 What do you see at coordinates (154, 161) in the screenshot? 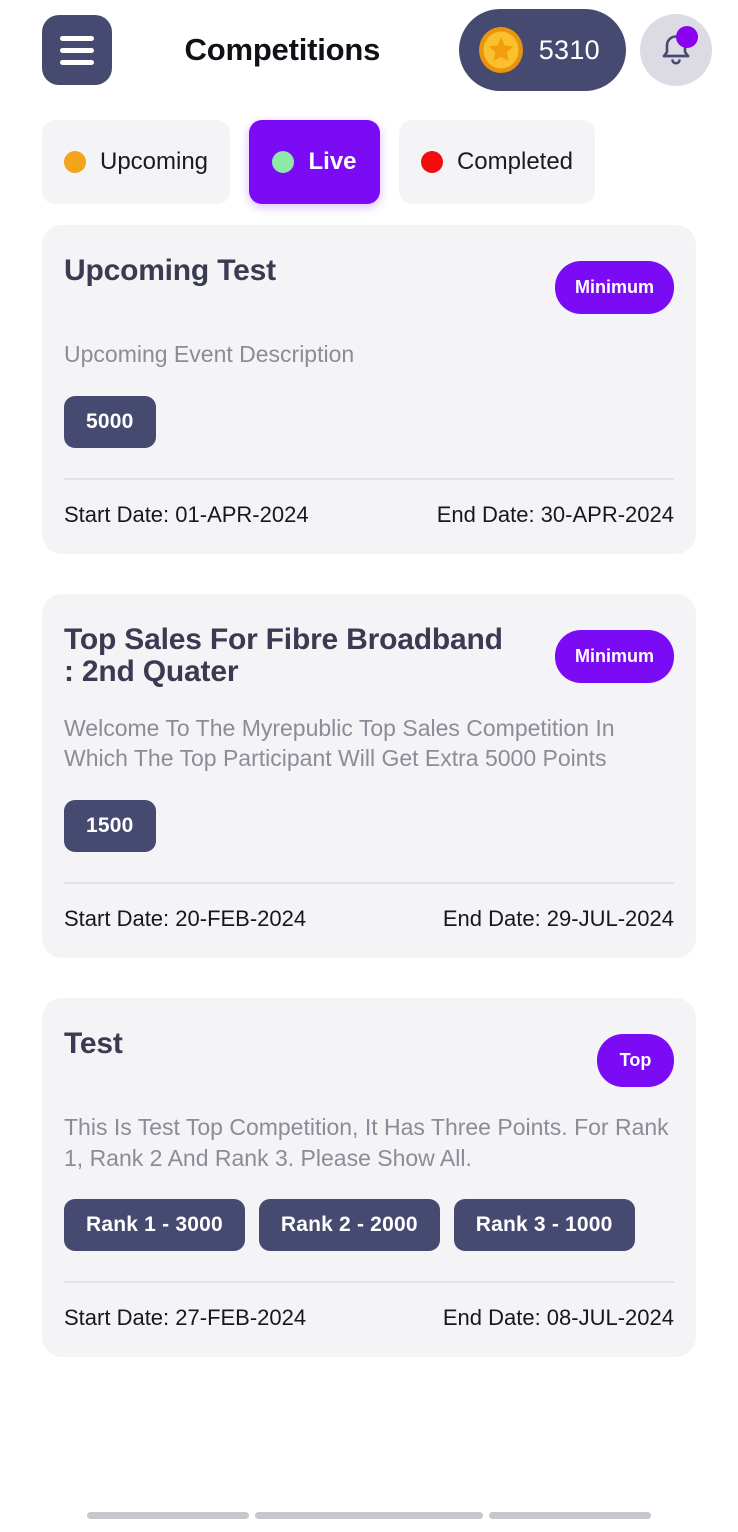
I see `tab-upcoming-label: Upcoming` at bounding box center [154, 161].